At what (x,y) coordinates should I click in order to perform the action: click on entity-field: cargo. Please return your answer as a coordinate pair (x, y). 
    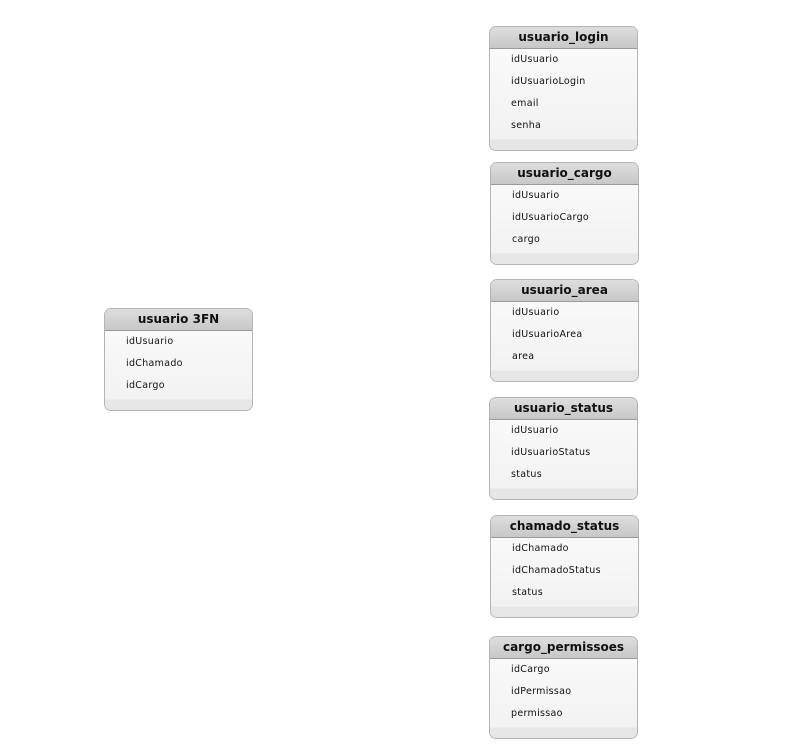
    Looking at the image, I should click on (526, 239).